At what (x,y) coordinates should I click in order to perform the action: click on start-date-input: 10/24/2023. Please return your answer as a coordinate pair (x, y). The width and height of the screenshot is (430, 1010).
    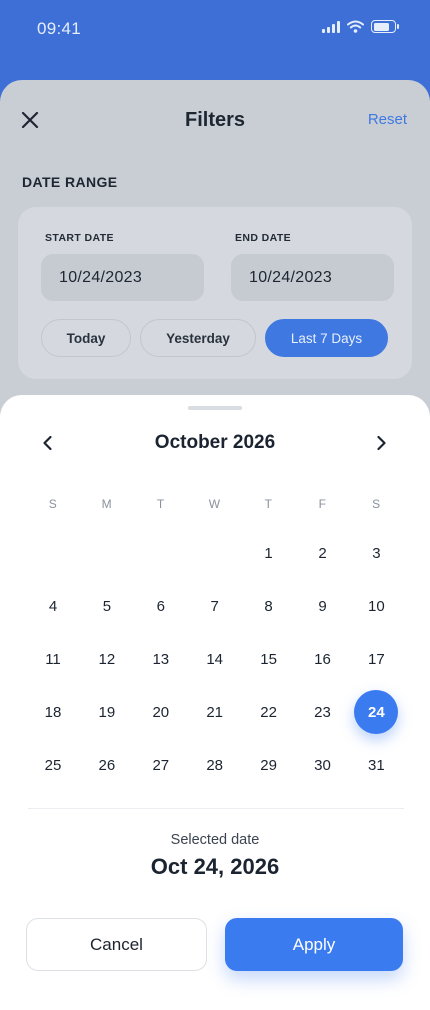
    Looking at the image, I should click on (122, 277).